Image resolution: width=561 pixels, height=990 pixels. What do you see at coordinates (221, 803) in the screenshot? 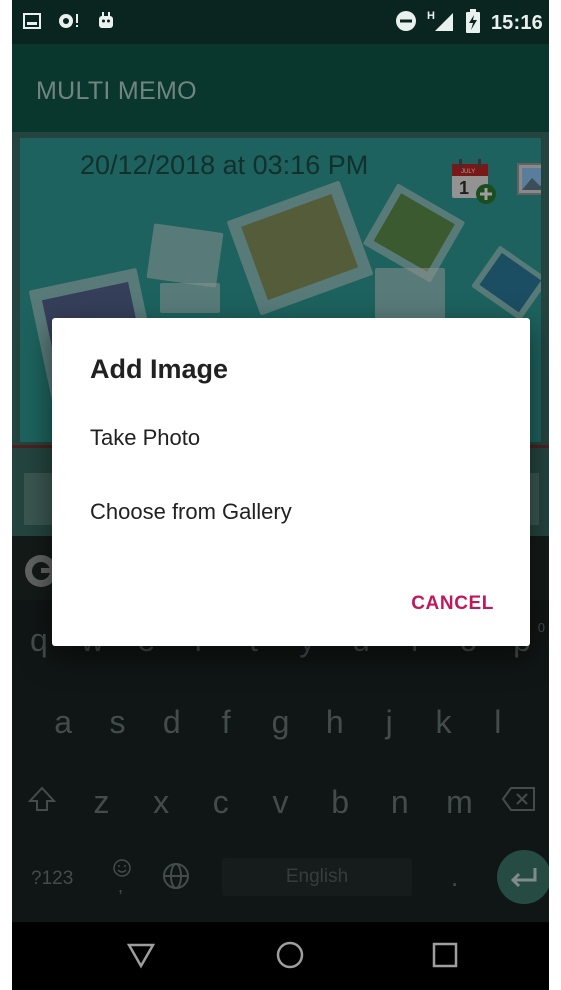
I see `key-c: c` at bounding box center [221, 803].